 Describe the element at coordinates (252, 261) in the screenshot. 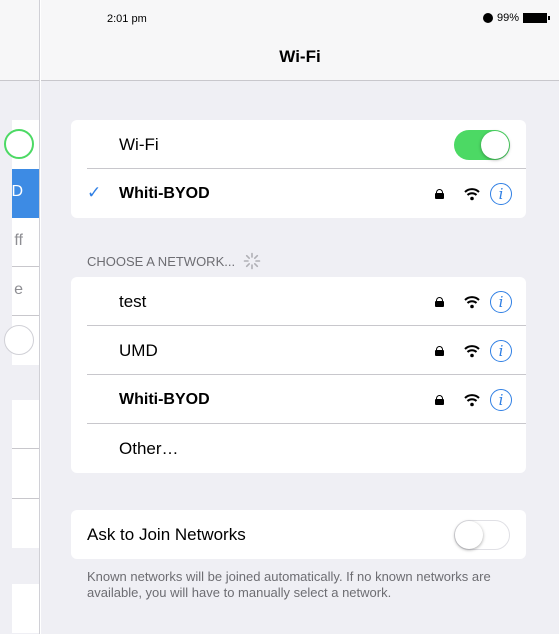

I see `loading-spinner-icon` at that location.